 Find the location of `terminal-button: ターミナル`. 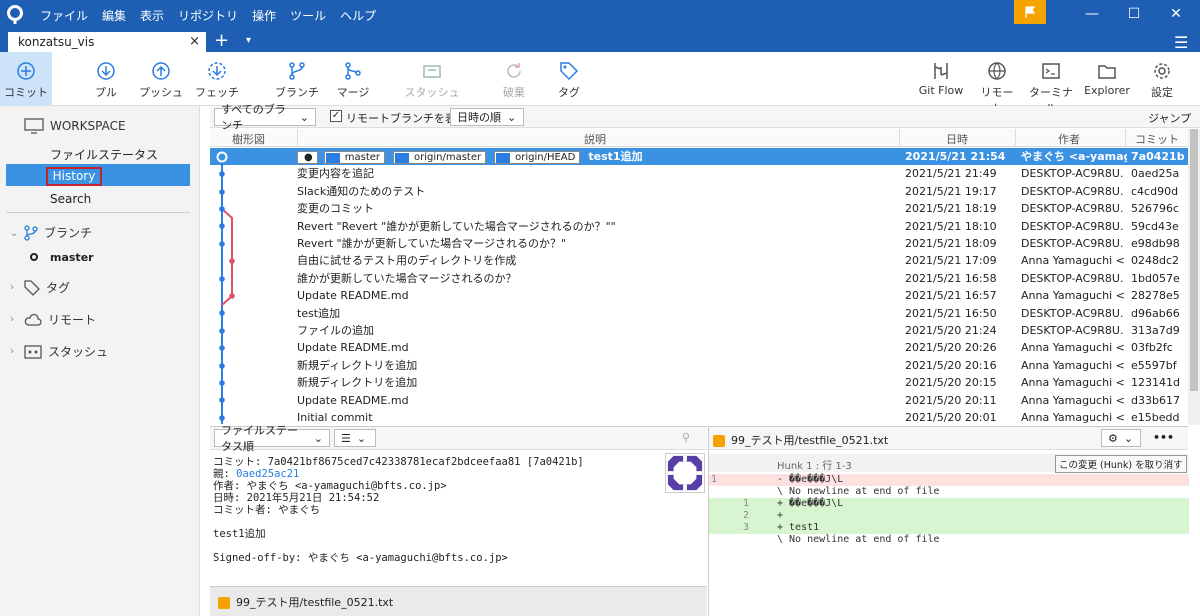

terminal-button: ターミナル is located at coordinates (1051, 83).